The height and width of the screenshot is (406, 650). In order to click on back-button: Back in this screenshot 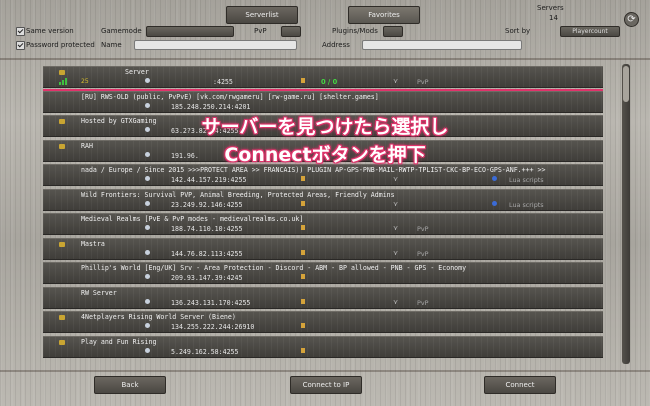, I will do `click(130, 385)`.